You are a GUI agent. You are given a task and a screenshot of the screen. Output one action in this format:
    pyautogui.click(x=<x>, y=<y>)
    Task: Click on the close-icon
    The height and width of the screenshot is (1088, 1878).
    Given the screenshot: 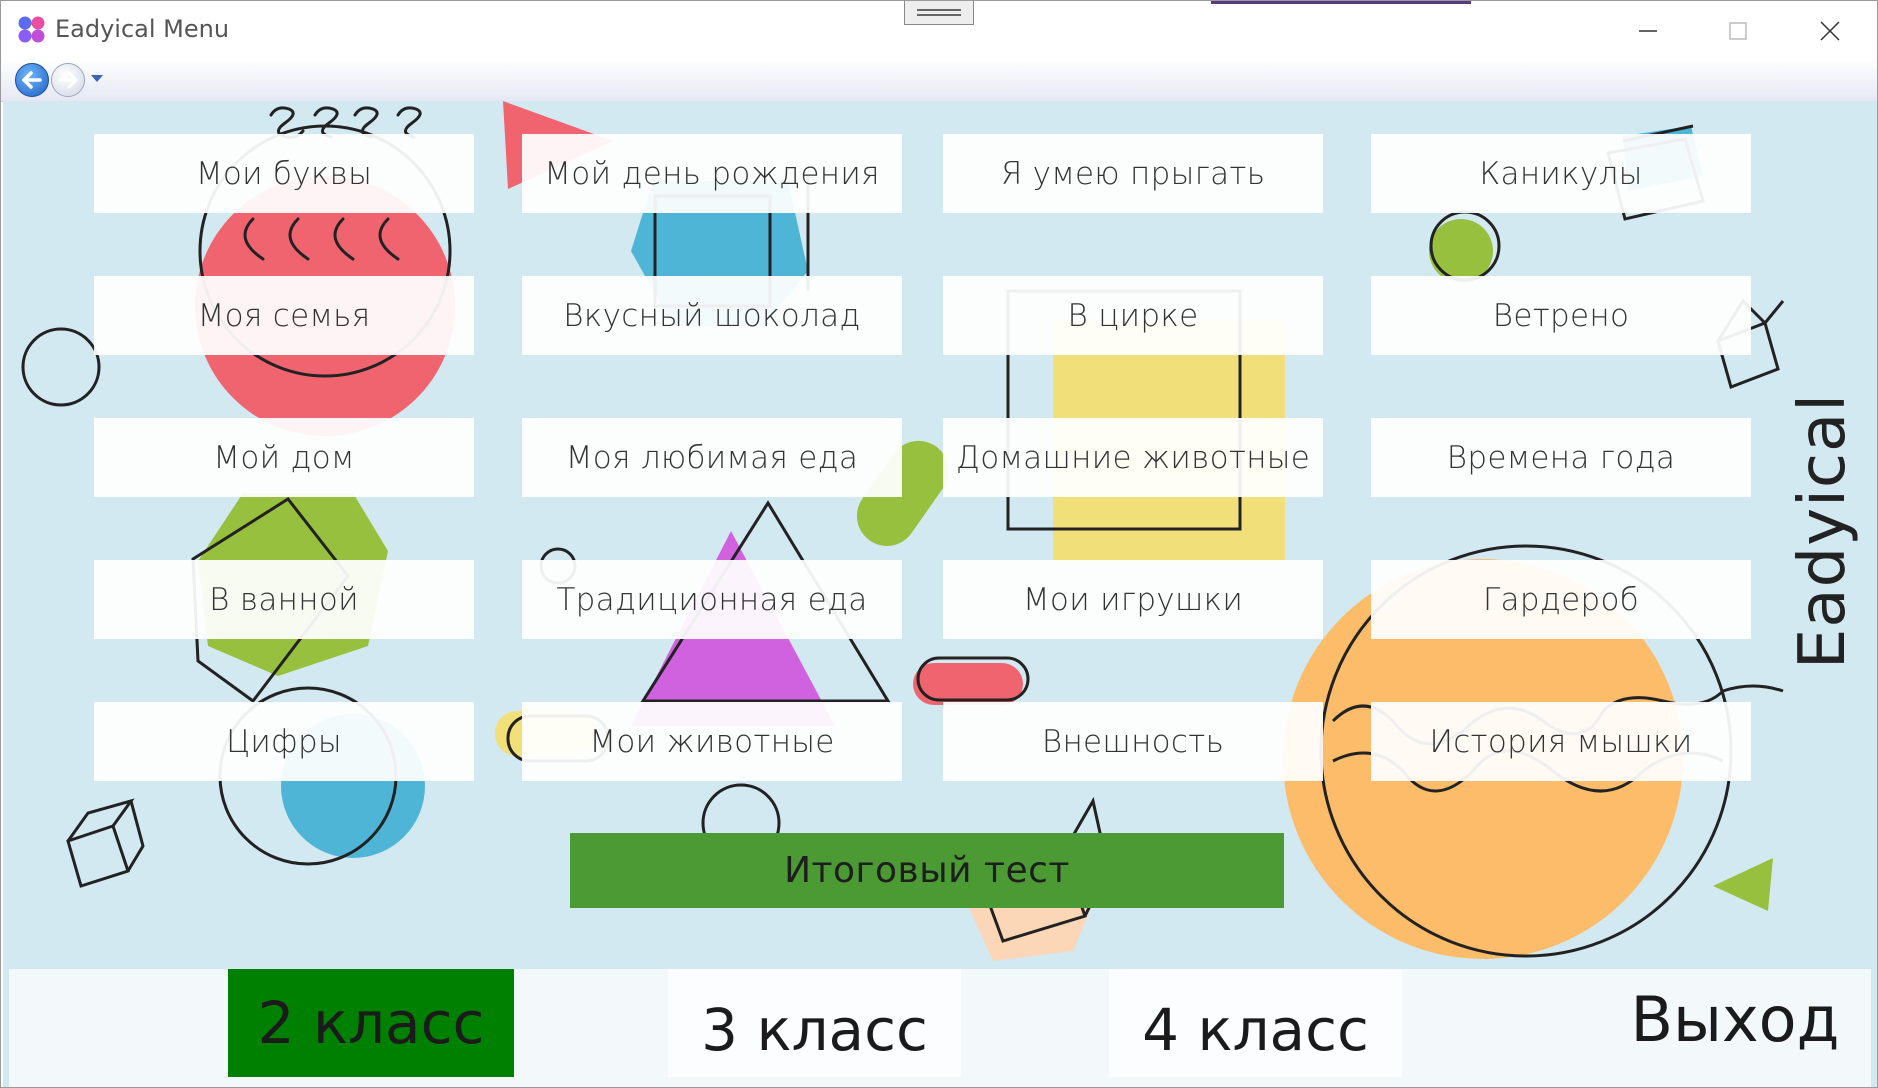 What is the action you would take?
    pyautogui.click(x=1830, y=31)
    